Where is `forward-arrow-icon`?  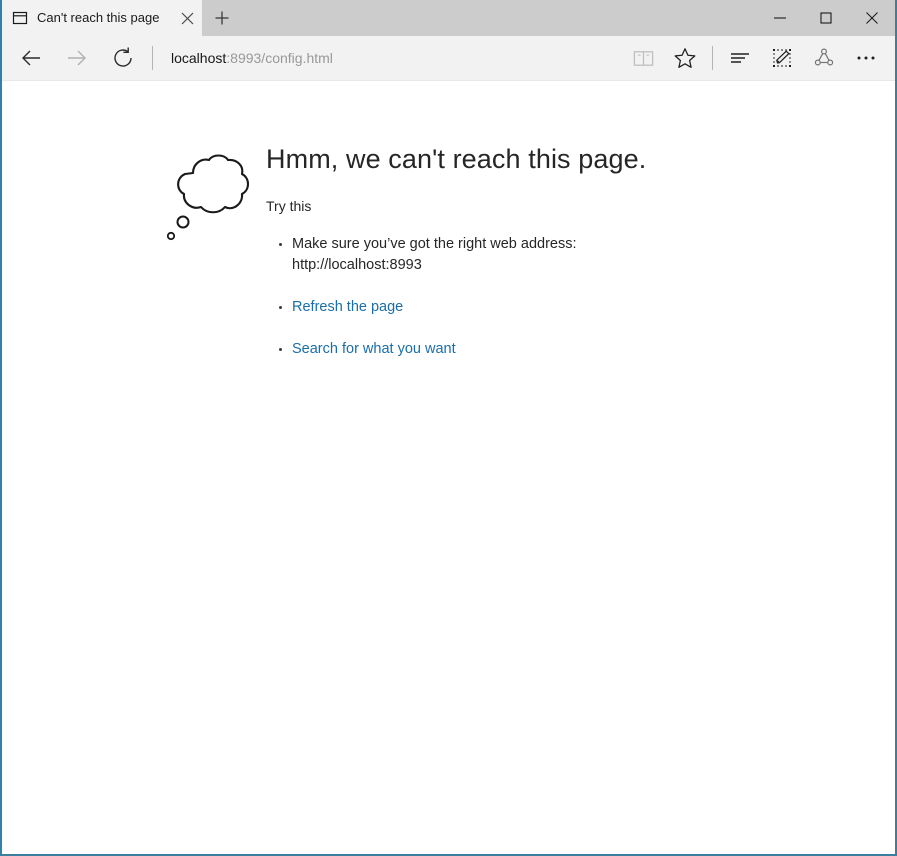
forward-arrow-icon is located at coordinates (77, 58).